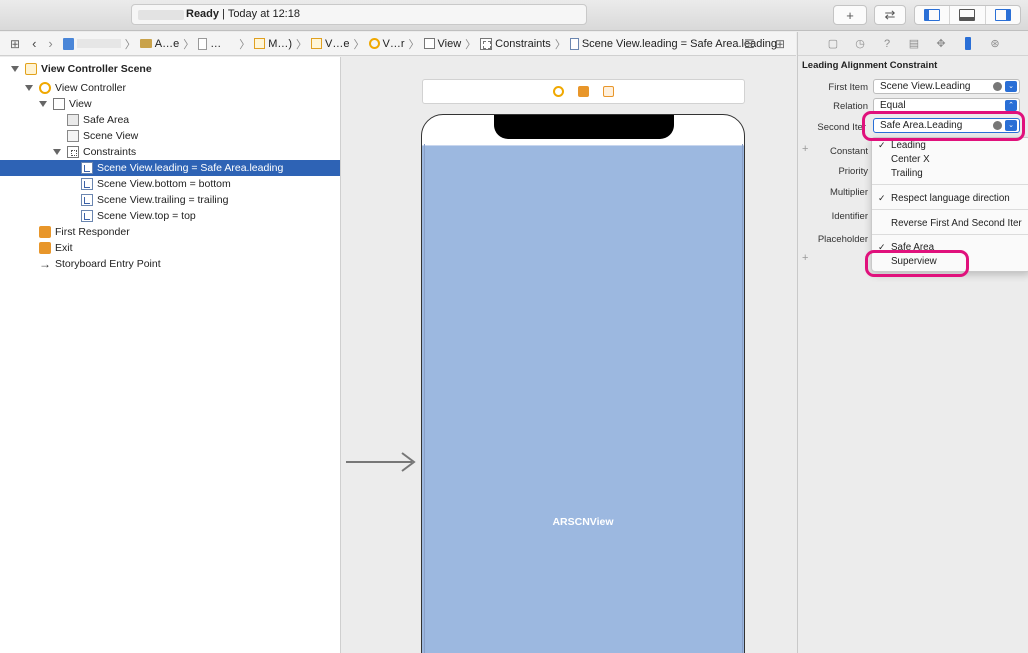 This screenshot has height=653, width=1028. I want to click on storyboard-icon, so click(260, 43).